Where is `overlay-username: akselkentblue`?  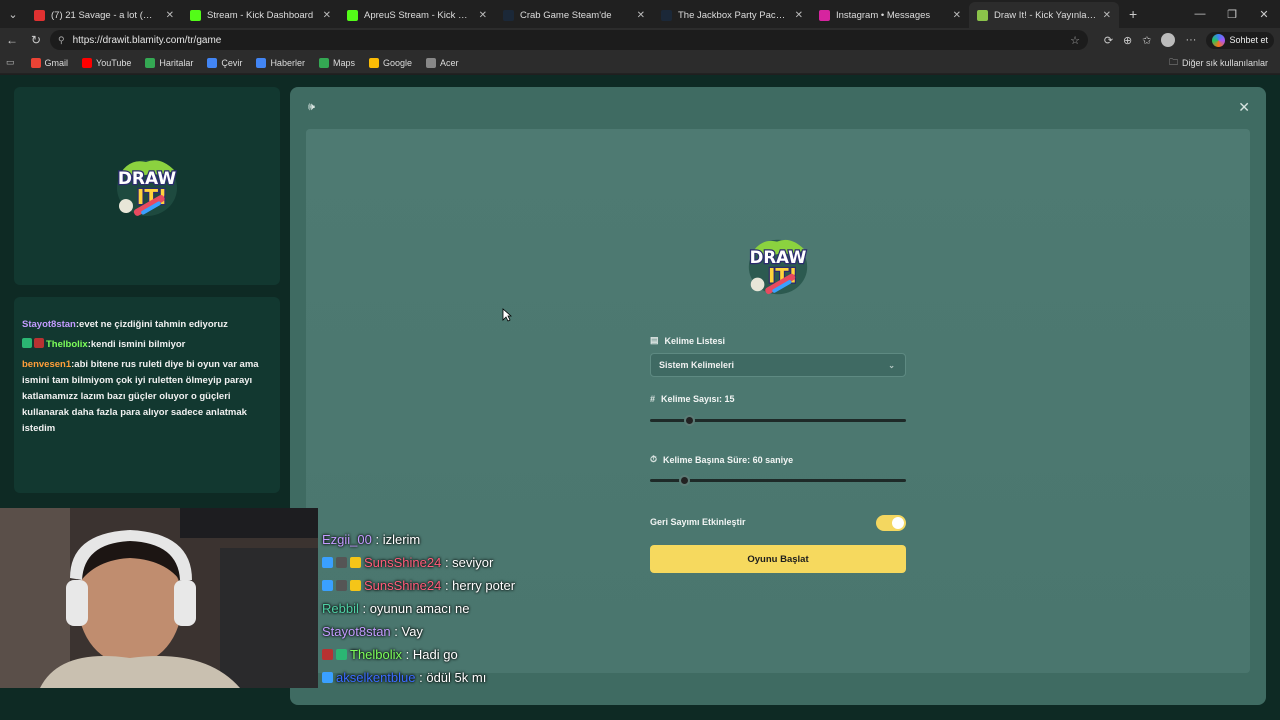 overlay-username: akselkentblue is located at coordinates (376, 677).